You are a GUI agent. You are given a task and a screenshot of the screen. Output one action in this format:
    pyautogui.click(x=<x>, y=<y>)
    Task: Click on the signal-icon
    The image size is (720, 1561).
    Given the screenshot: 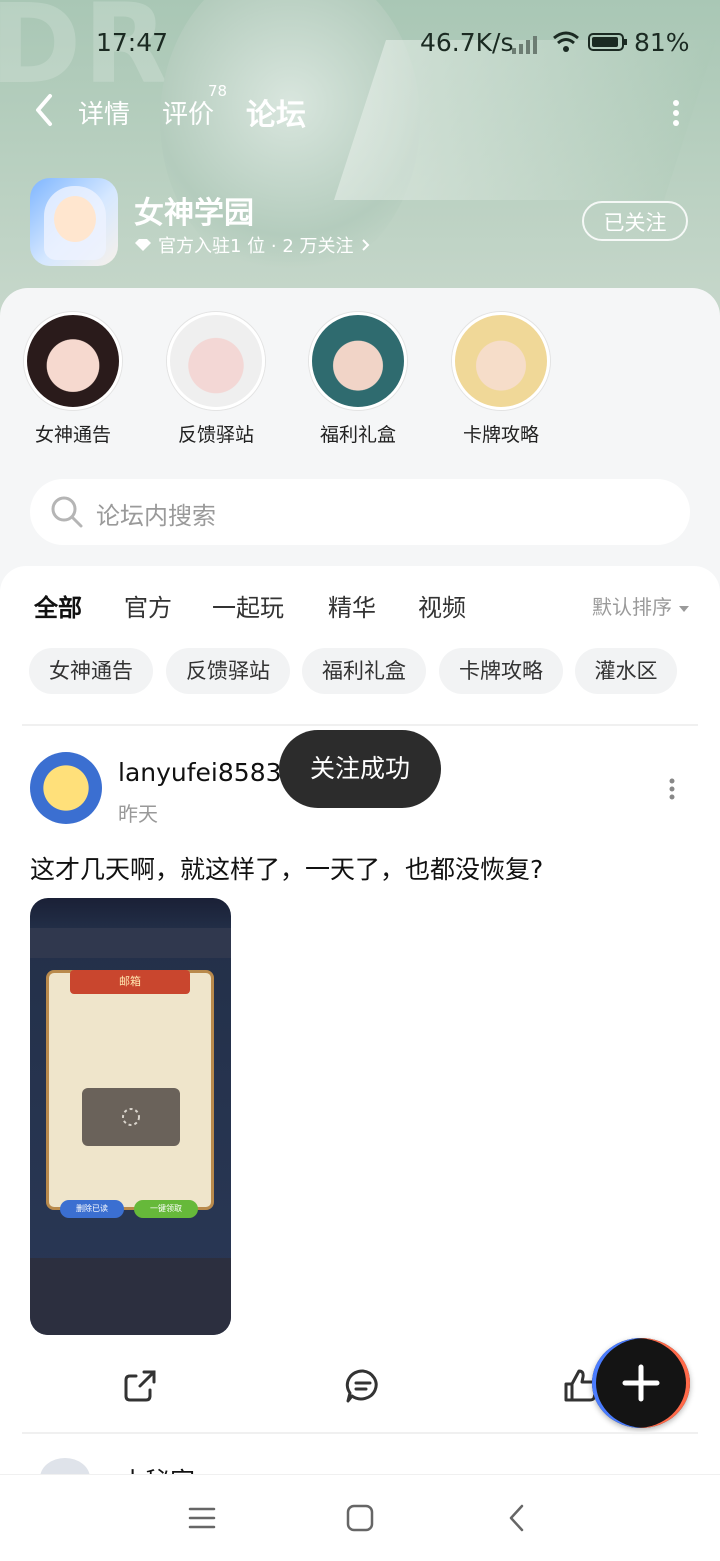 What is the action you would take?
    pyautogui.click(x=524, y=45)
    